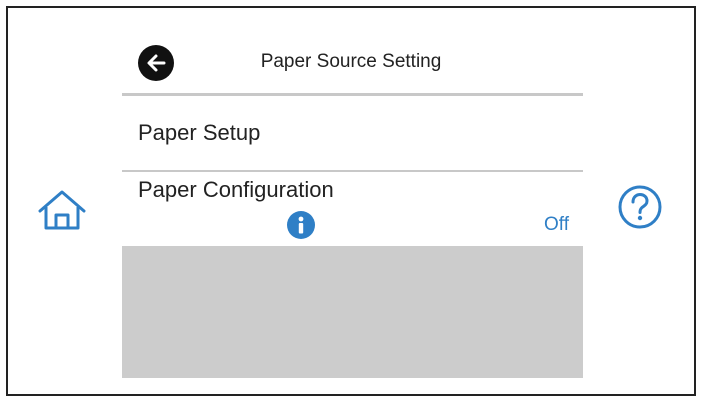 This screenshot has height=404, width=704. What do you see at coordinates (351, 61) in the screenshot?
I see `page-title: Paper Source Setting` at bounding box center [351, 61].